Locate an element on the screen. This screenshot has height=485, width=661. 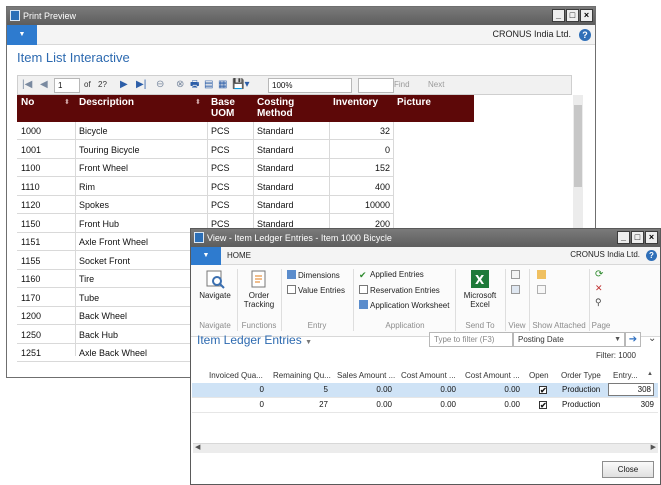
next-page-icon: ▶ is located at coordinates (124, 85).